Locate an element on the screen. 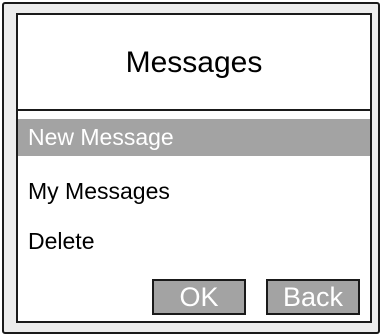 The width and height of the screenshot is (382, 336). ok-button-label: OK is located at coordinates (199, 296).